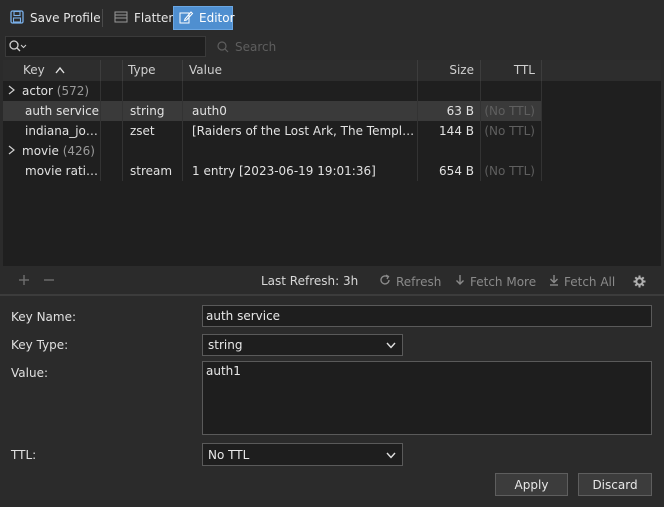 This screenshot has height=507, width=664. Describe the element at coordinates (153, 111) in the screenshot. I see `type-cell: string` at that location.